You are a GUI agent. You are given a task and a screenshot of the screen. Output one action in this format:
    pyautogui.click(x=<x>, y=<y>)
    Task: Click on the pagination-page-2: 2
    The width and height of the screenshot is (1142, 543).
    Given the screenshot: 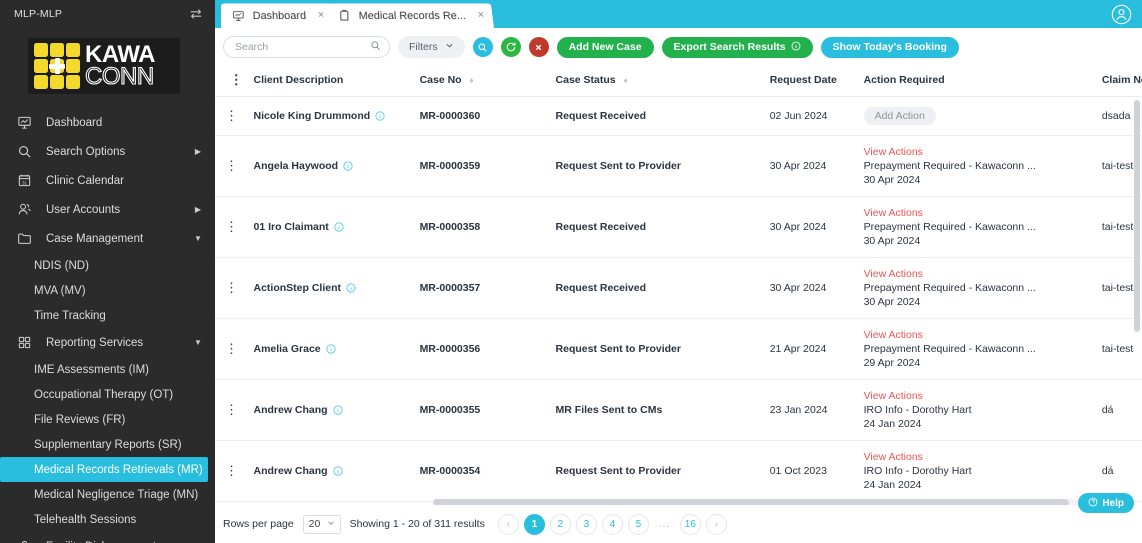 What is the action you would take?
    pyautogui.click(x=560, y=524)
    